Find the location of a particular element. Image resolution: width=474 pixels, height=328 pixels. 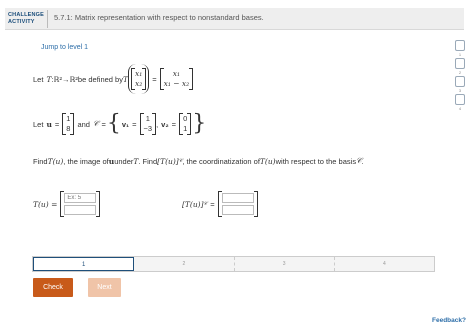

arrow: → is located at coordinates (65, 79).